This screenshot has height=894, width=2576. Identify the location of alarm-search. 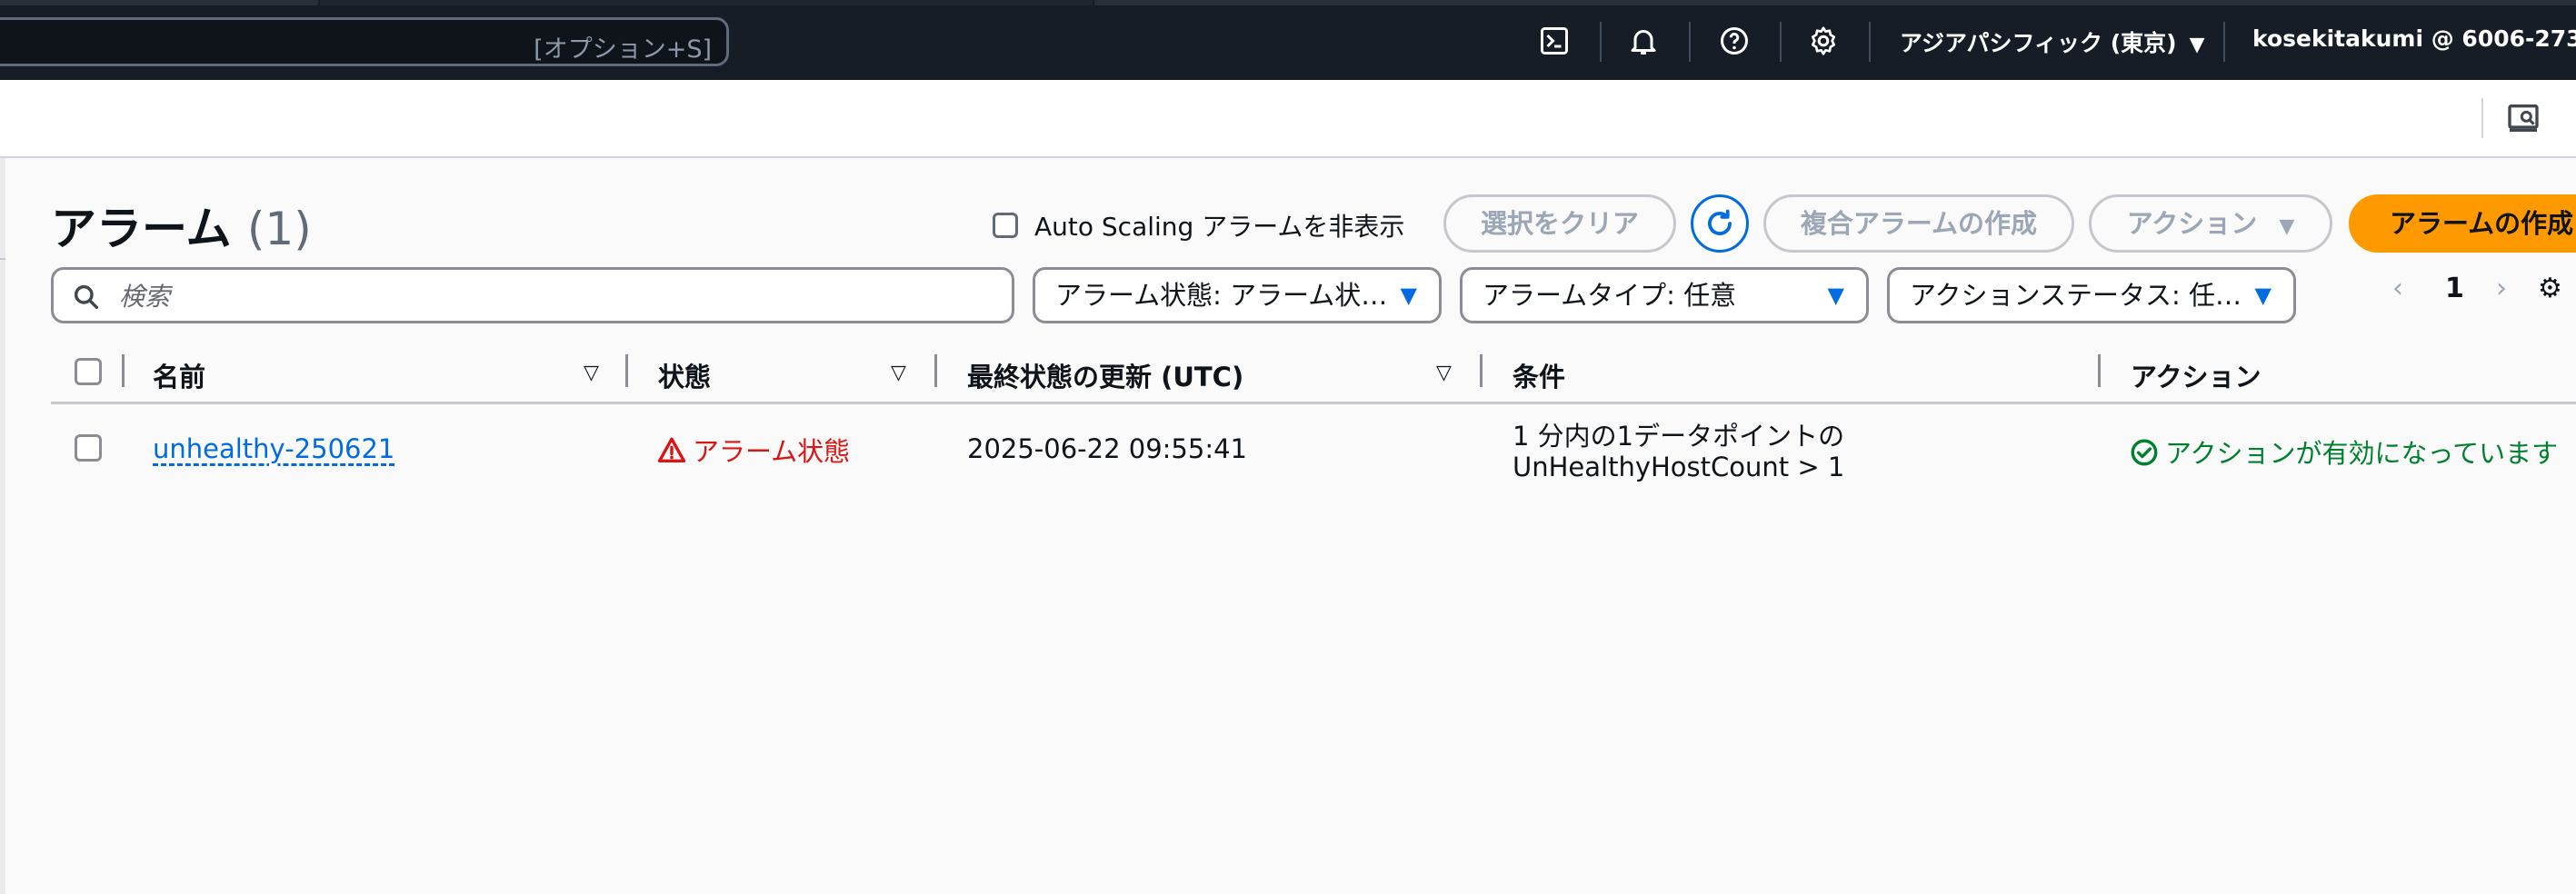
(532, 295).